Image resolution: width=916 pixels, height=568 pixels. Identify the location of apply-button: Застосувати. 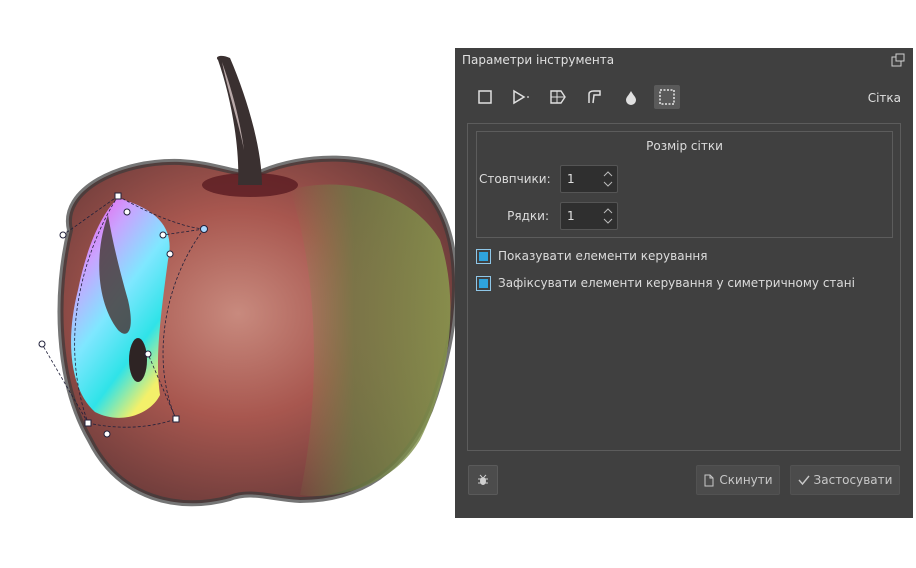
(845, 480).